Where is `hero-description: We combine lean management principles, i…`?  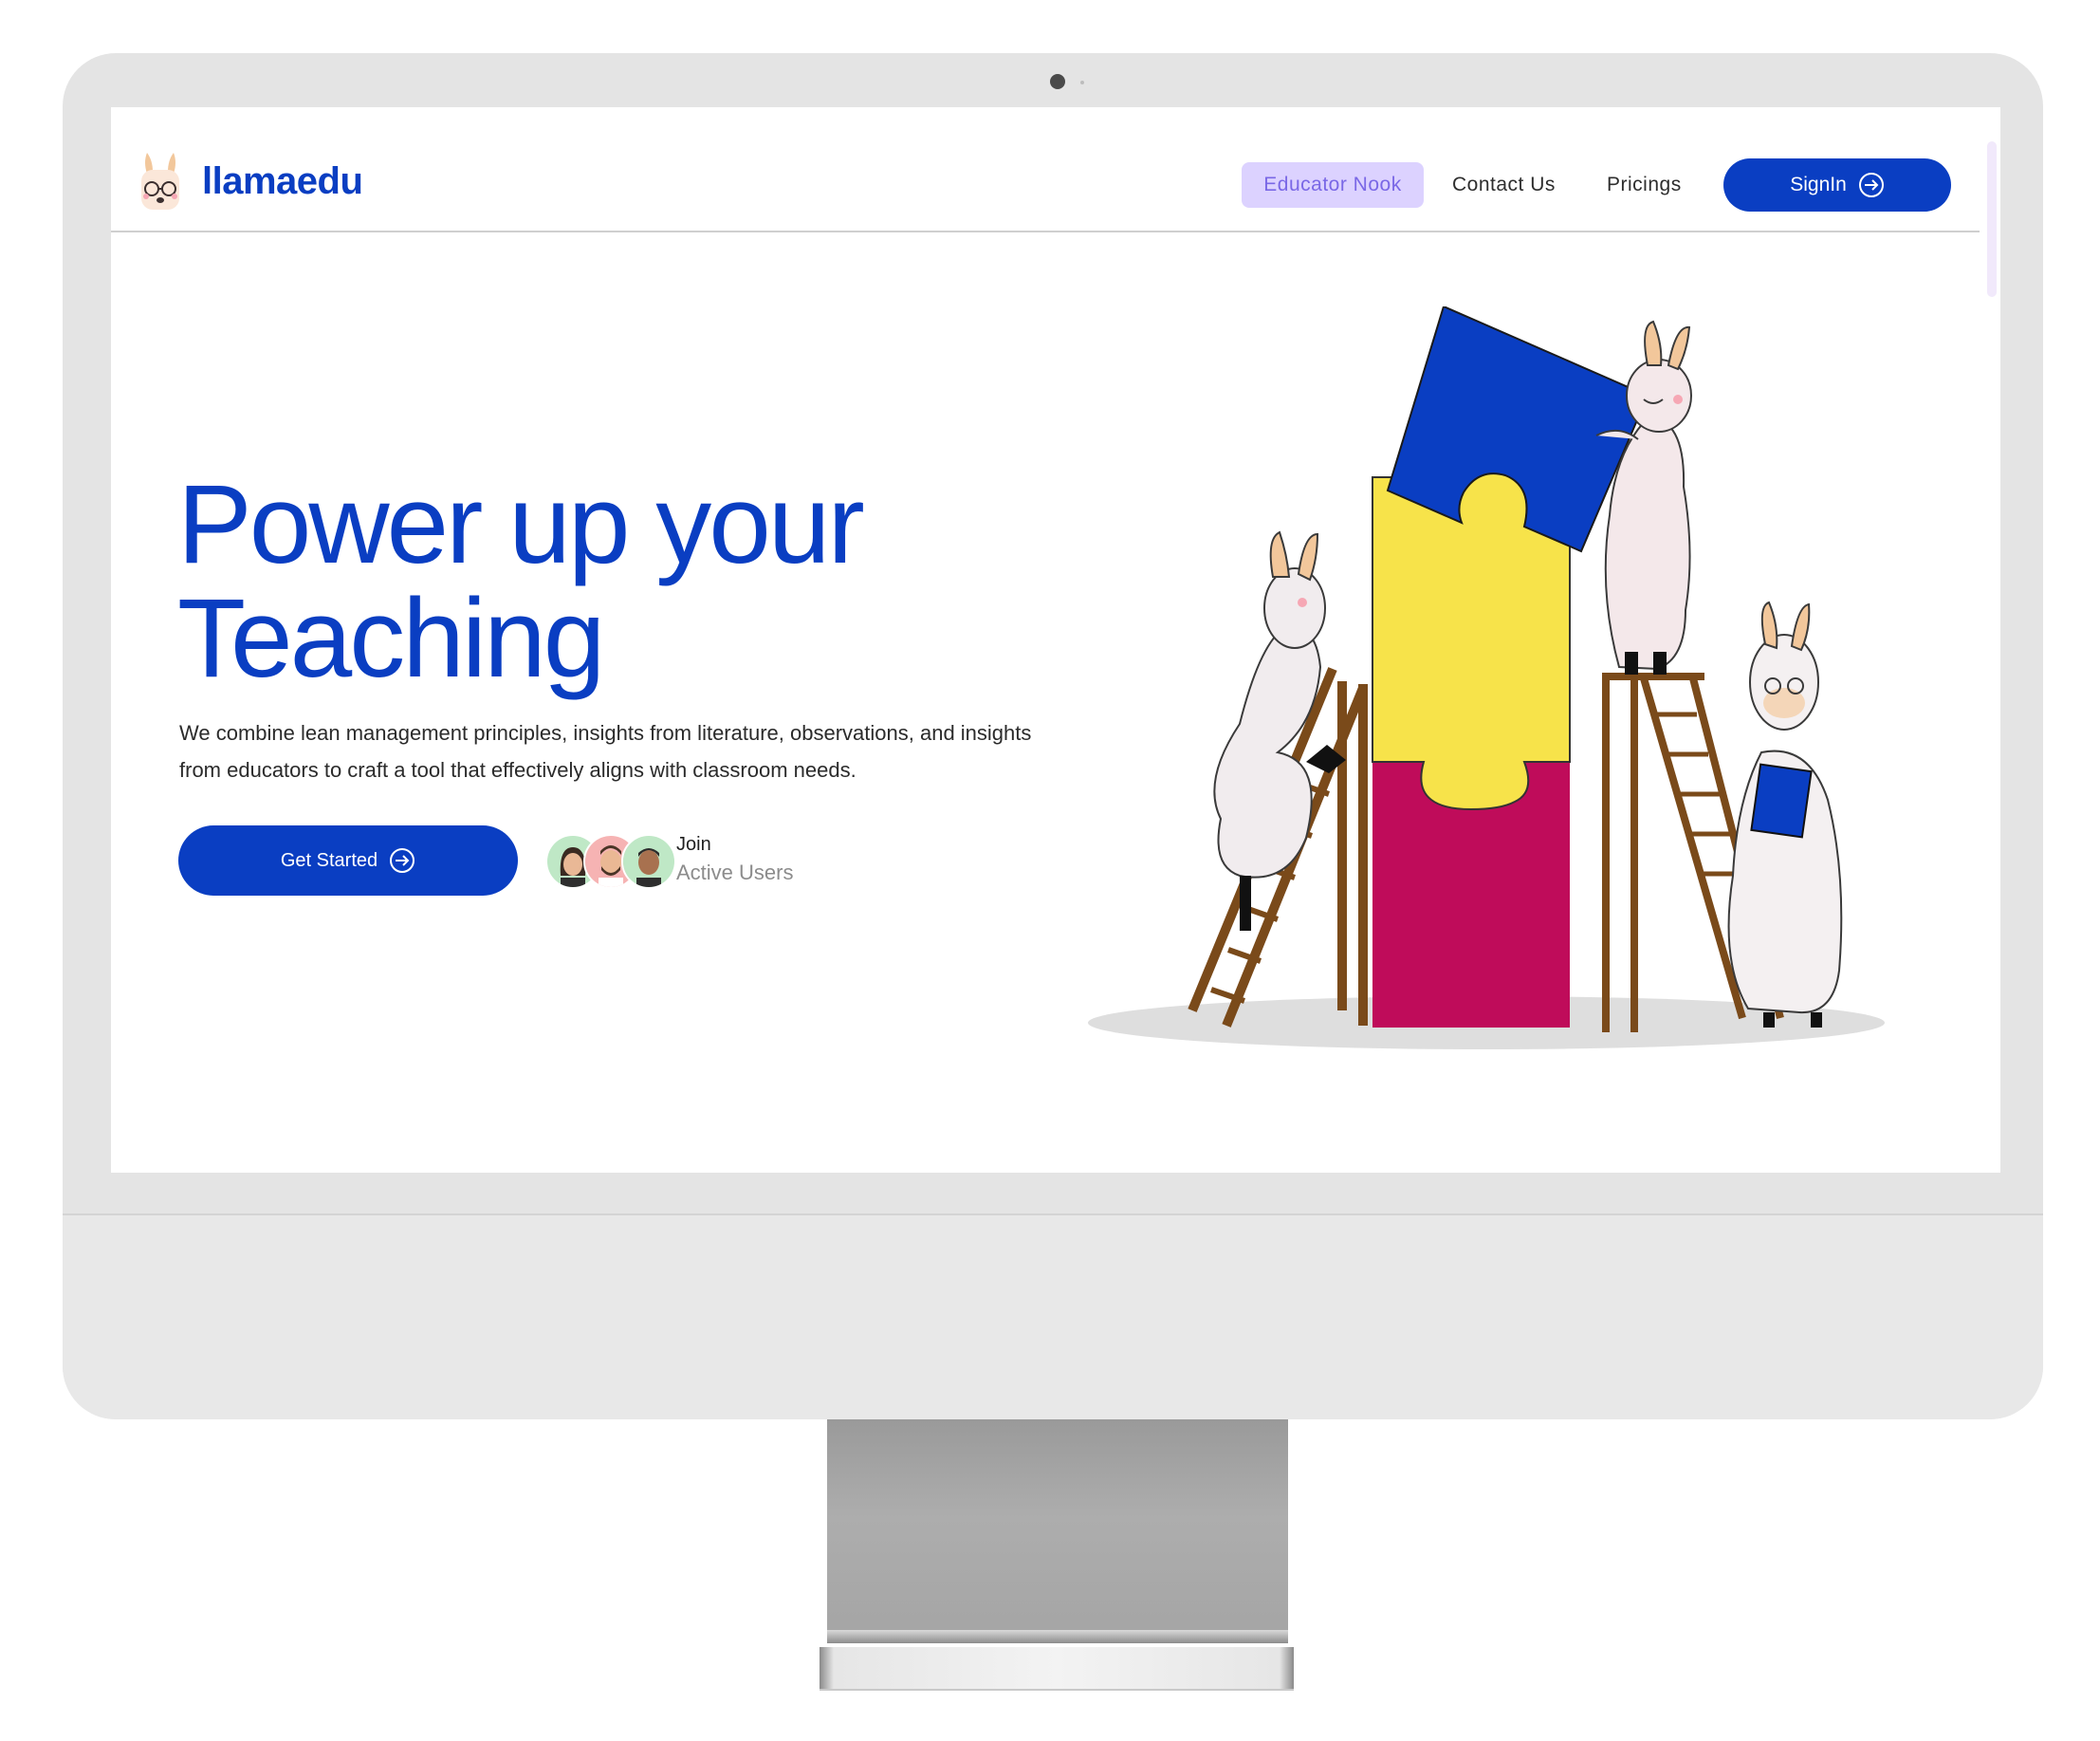 hero-description: We combine lean management principles, i… is located at coordinates (605, 752).